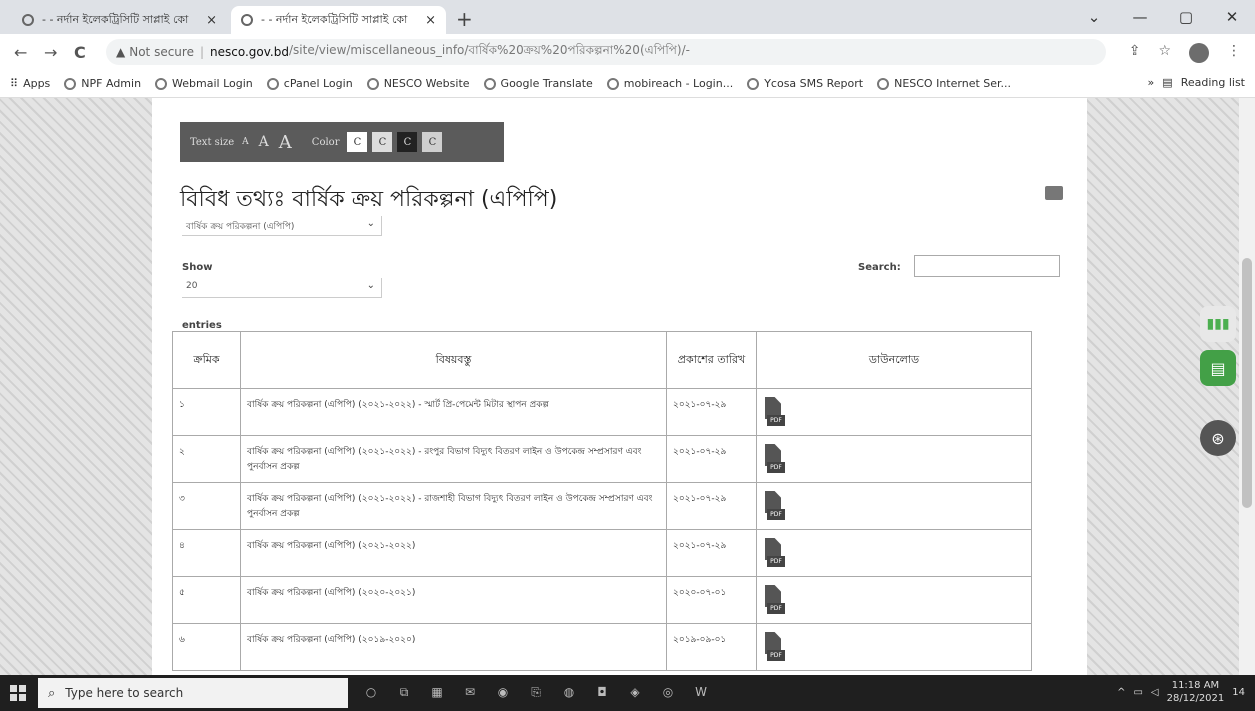 The width and height of the screenshot is (1255, 711). Describe the element at coordinates (701, 692) in the screenshot. I see `word-icon: W` at that location.